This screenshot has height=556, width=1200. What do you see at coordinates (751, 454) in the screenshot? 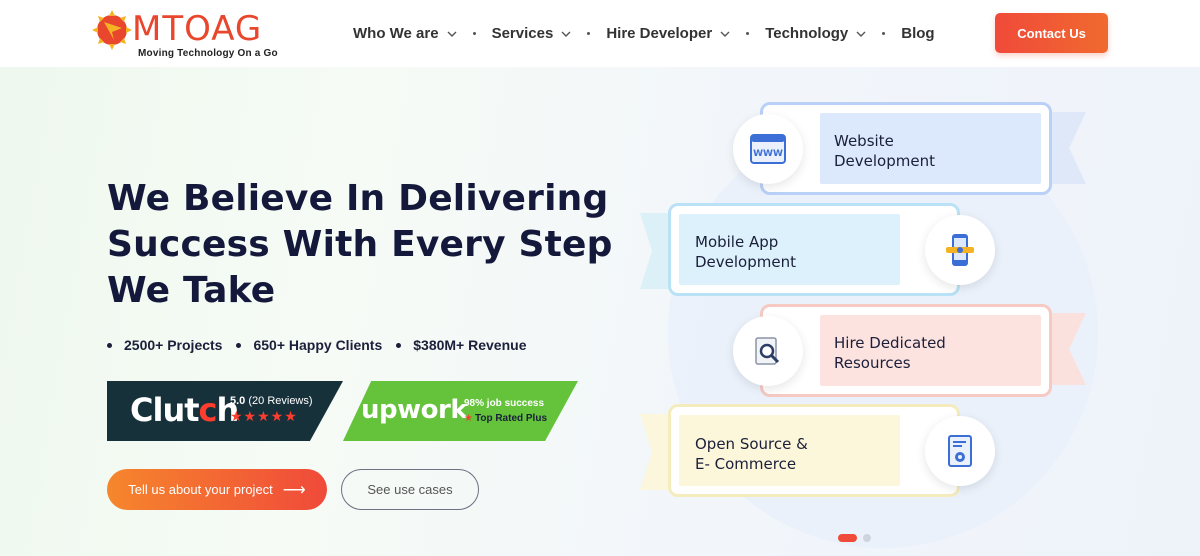
I see `service-label: Open Source & E- Commerce` at bounding box center [751, 454].